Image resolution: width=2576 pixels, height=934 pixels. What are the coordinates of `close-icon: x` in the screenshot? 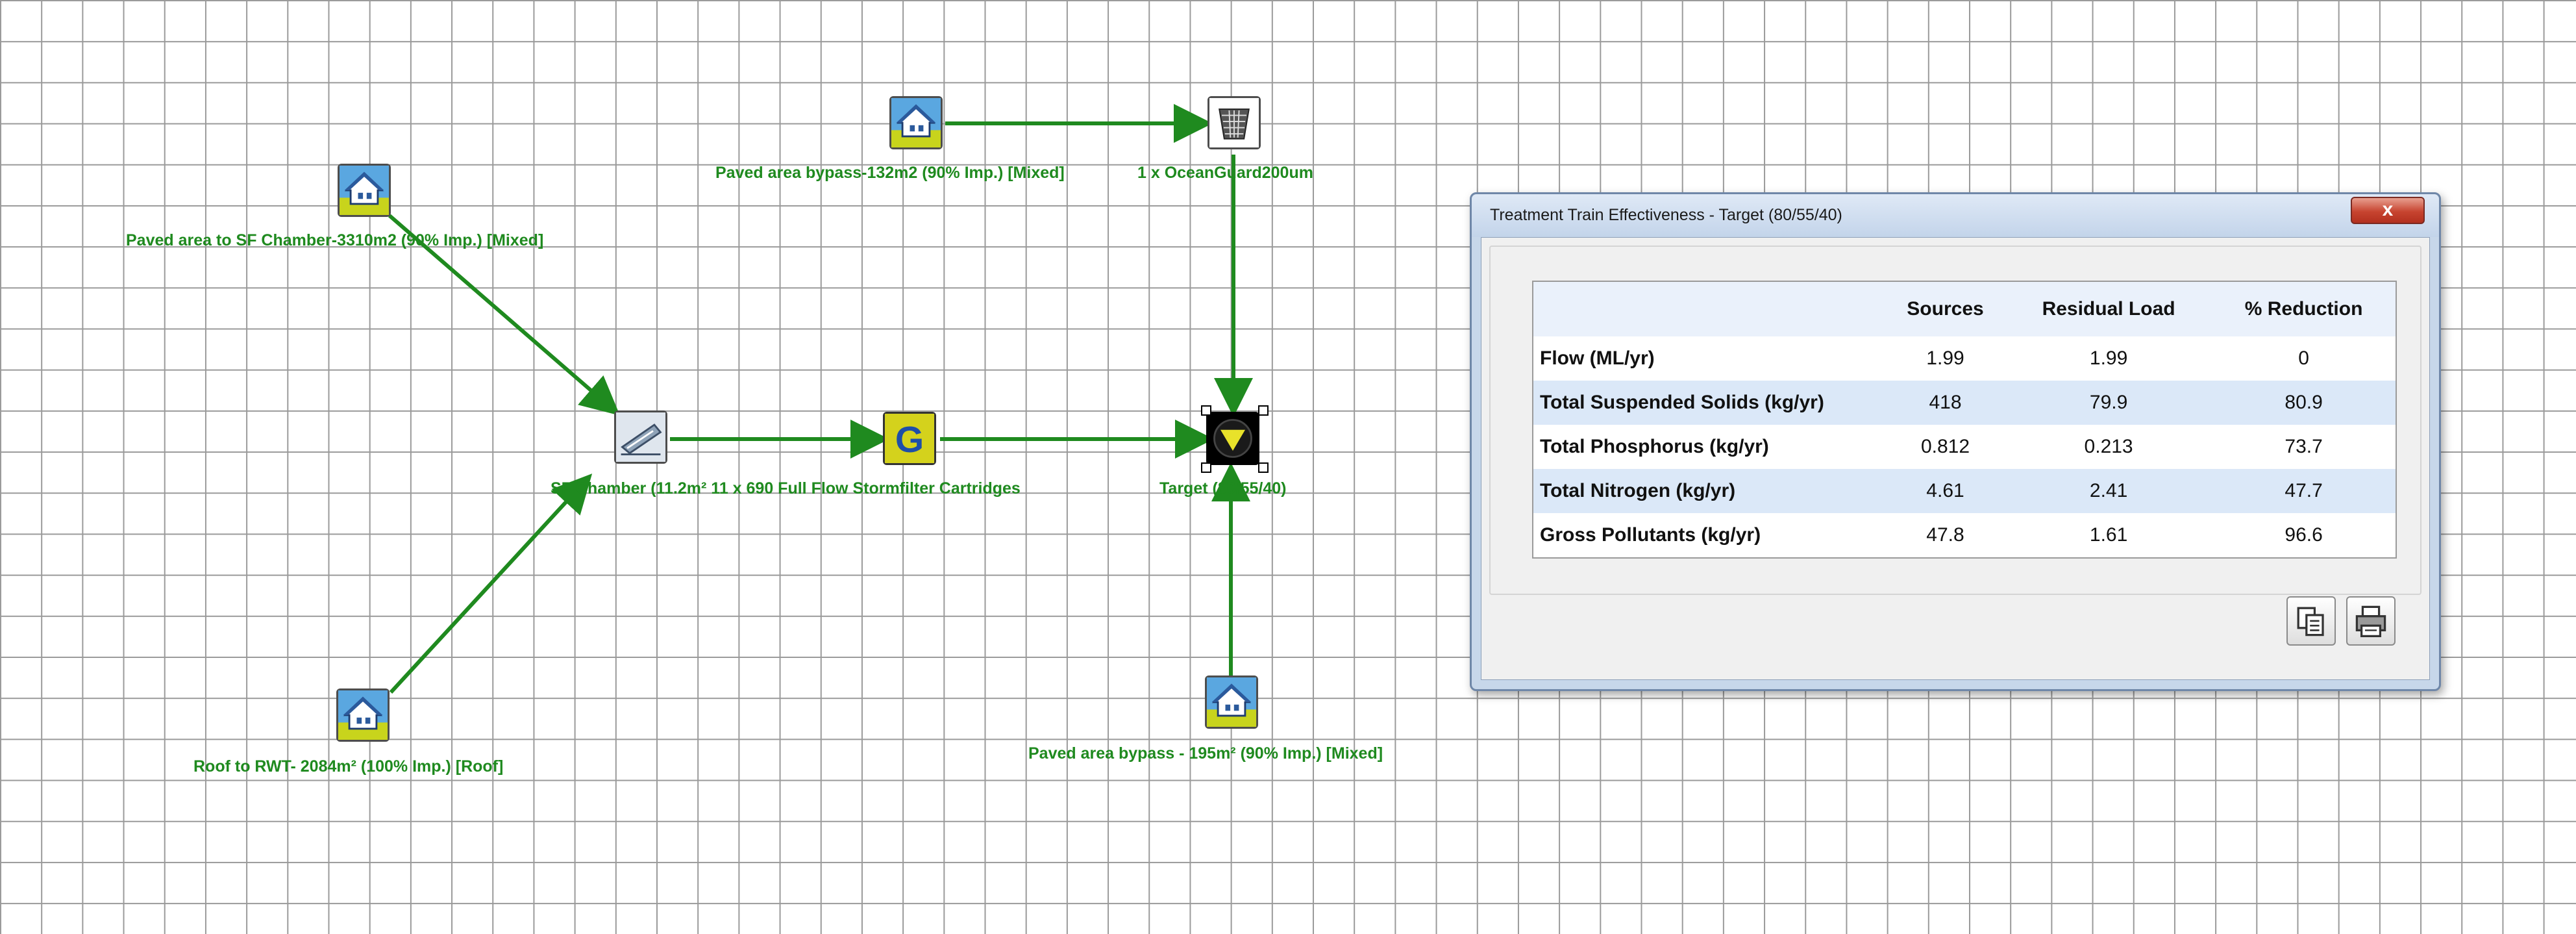 It's located at (2388, 209).